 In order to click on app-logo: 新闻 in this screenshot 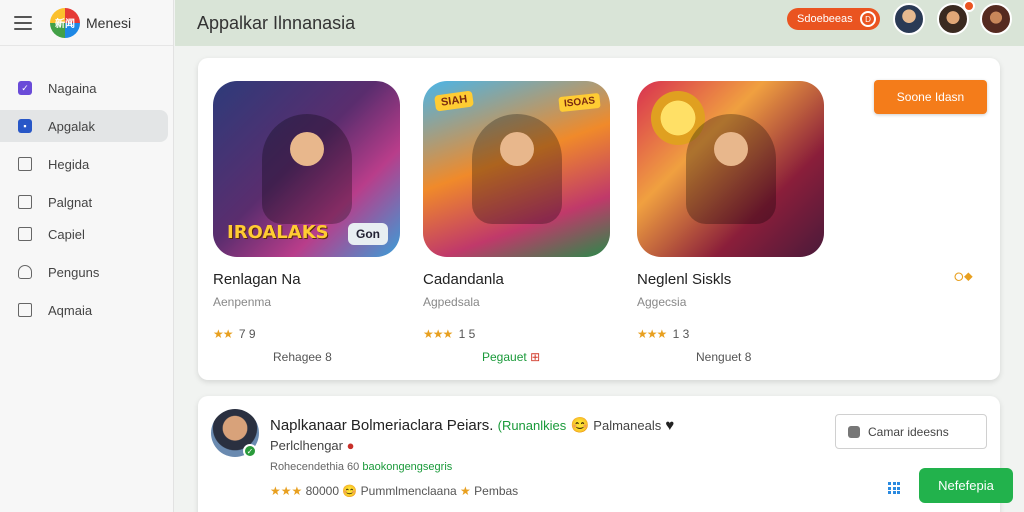, I will do `click(65, 22)`.